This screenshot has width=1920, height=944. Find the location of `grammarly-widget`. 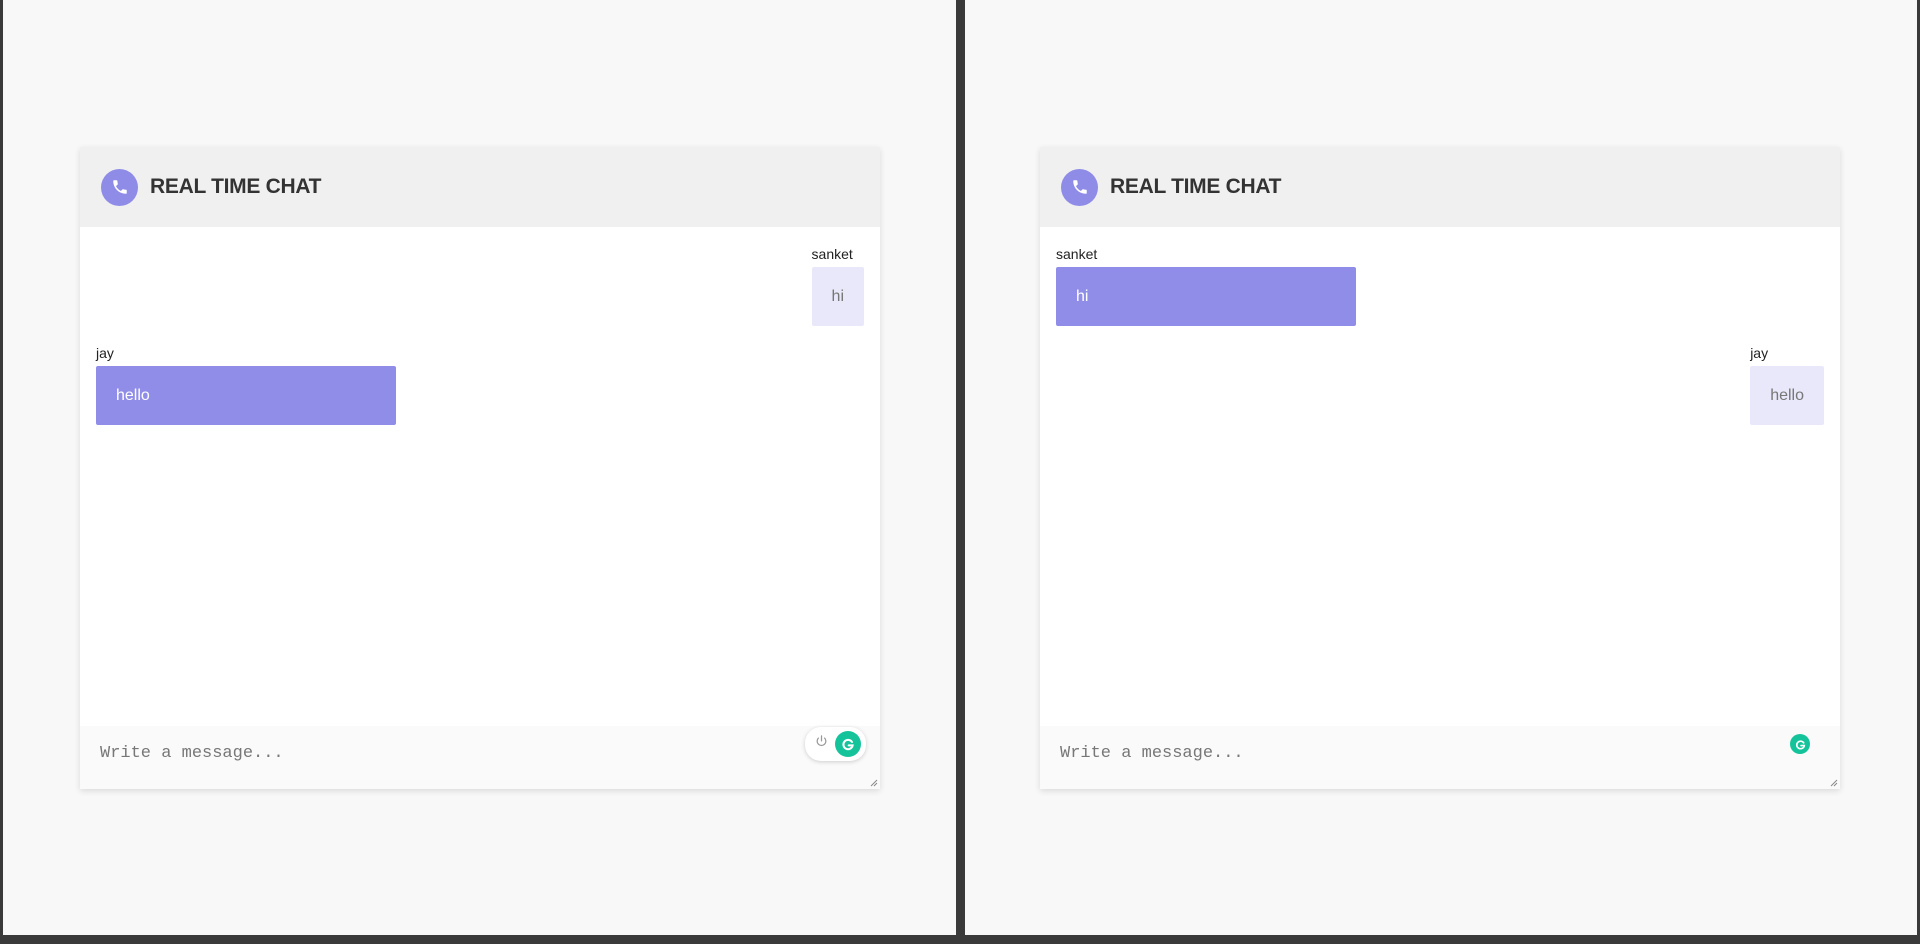

grammarly-widget is located at coordinates (835, 744).